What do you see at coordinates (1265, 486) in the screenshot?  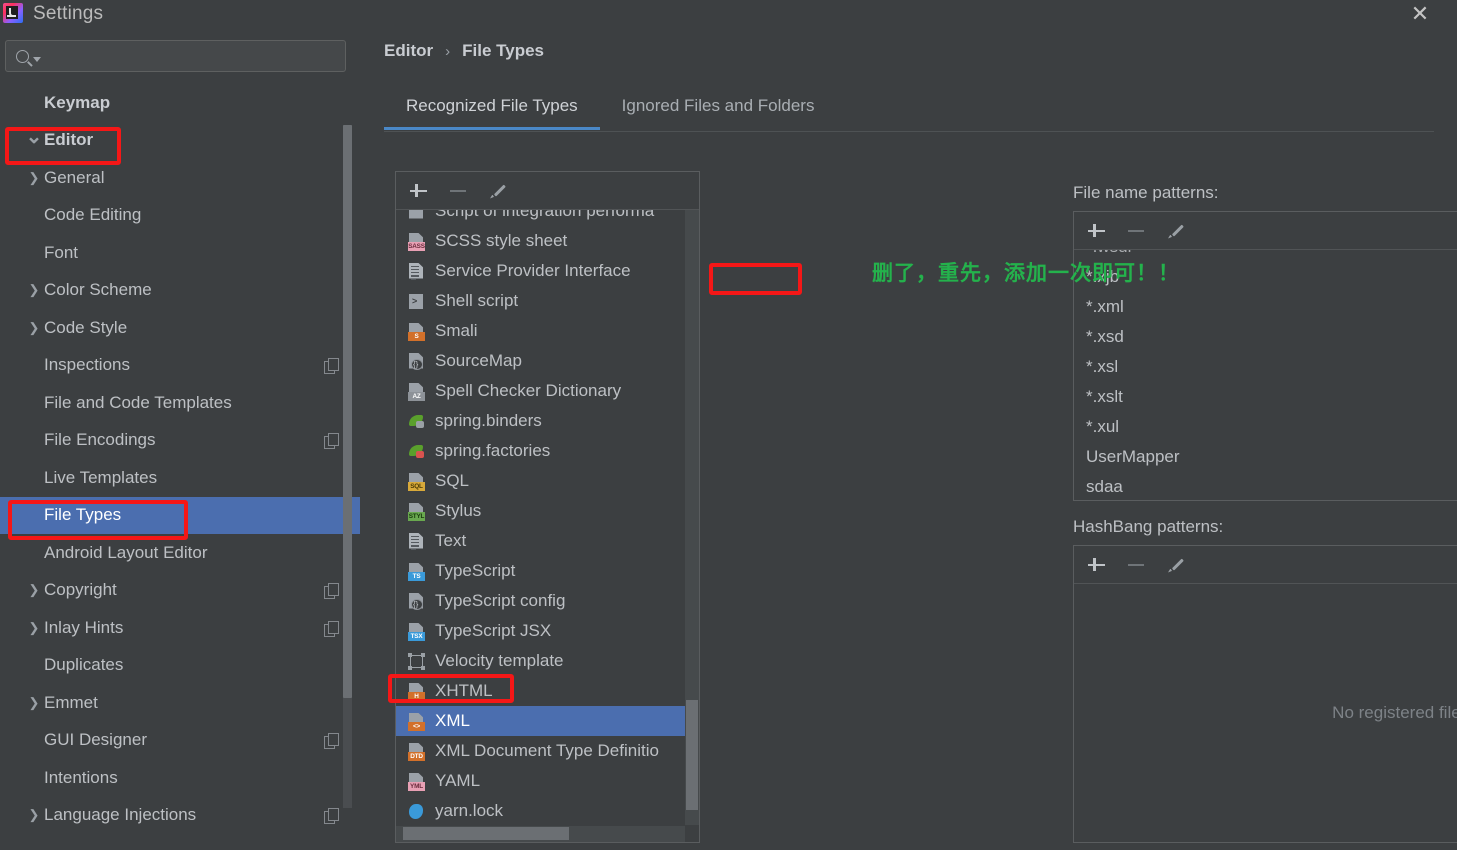 I see `file-name-pattern-row: sdaa` at bounding box center [1265, 486].